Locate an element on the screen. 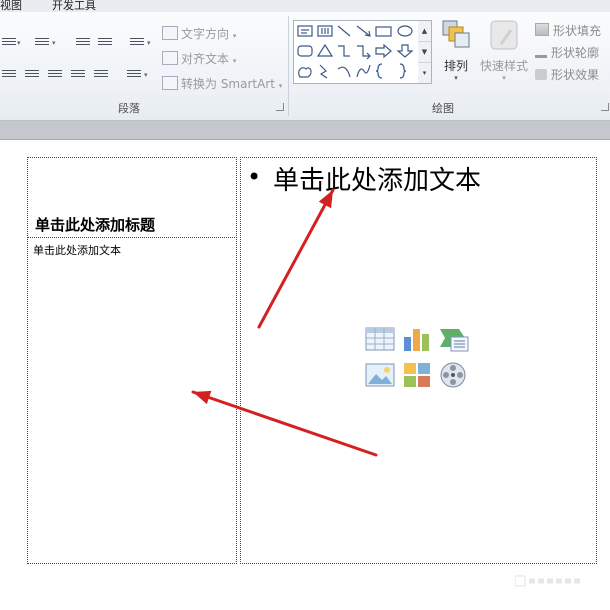 Image resolution: width=610 pixels, height=610 pixels. arrange-icon is located at coordinates (456, 34).